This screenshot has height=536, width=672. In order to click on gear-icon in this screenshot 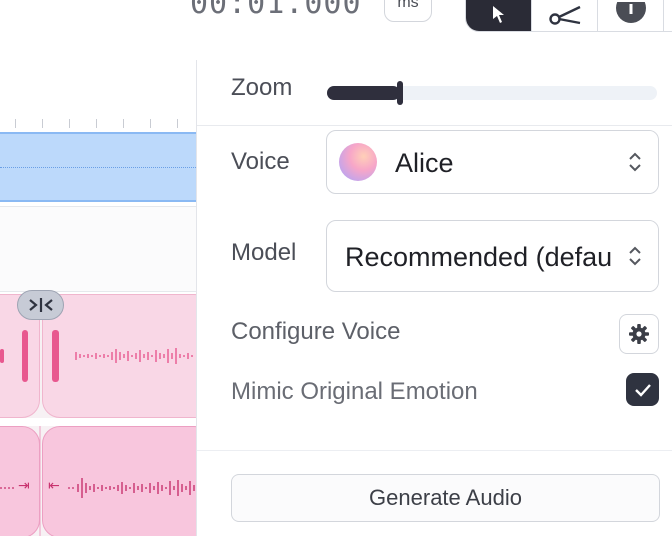, I will do `click(639, 334)`.